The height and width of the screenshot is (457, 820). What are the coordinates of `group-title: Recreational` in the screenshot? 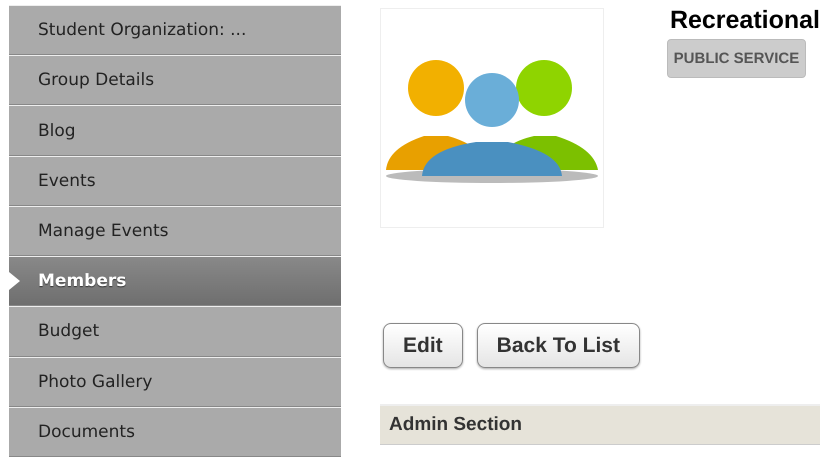 It's located at (745, 20).